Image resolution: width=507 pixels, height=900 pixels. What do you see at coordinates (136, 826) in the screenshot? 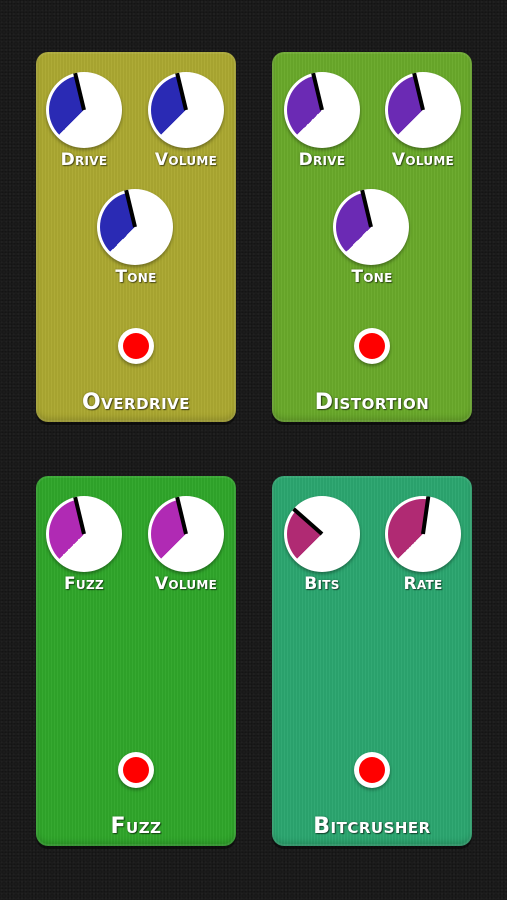
I see `pedal-name: Fuzz` at bounding box center [136, 826].